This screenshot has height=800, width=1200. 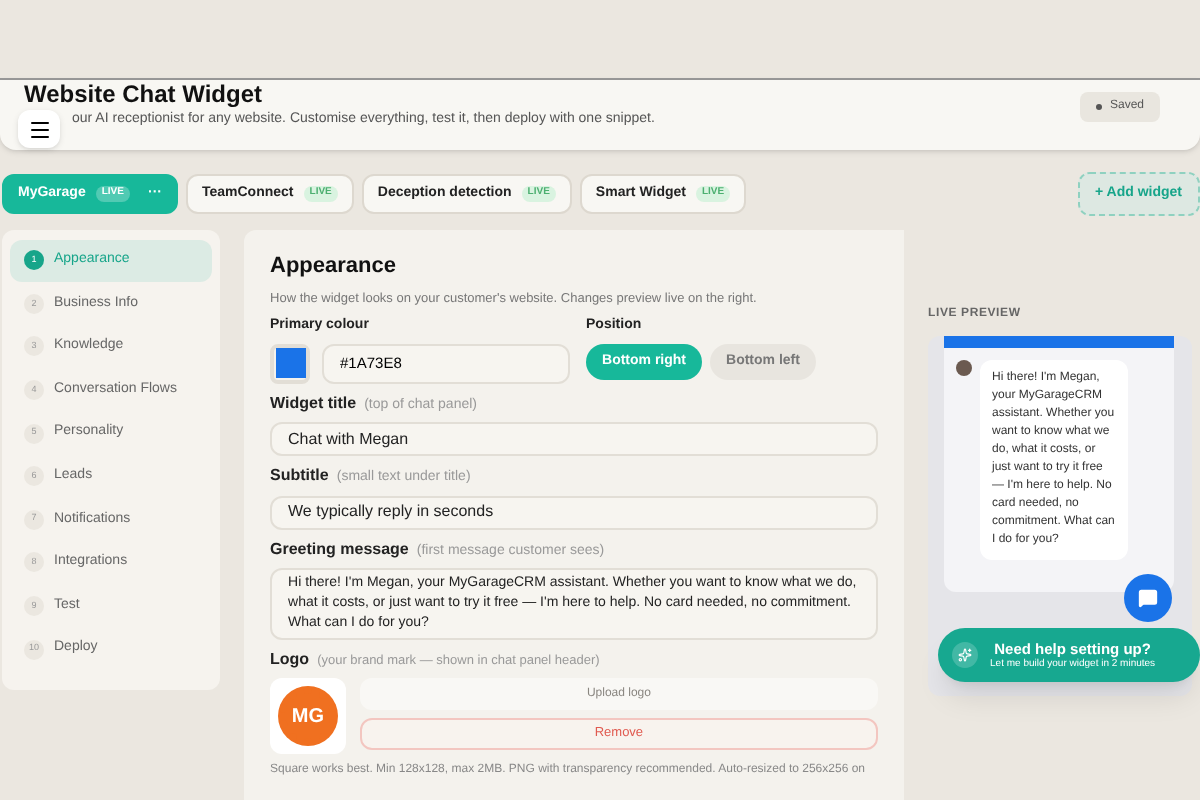 I want to click on subtitle-field: We typically reply in seconds, so click(x=574, y=512).